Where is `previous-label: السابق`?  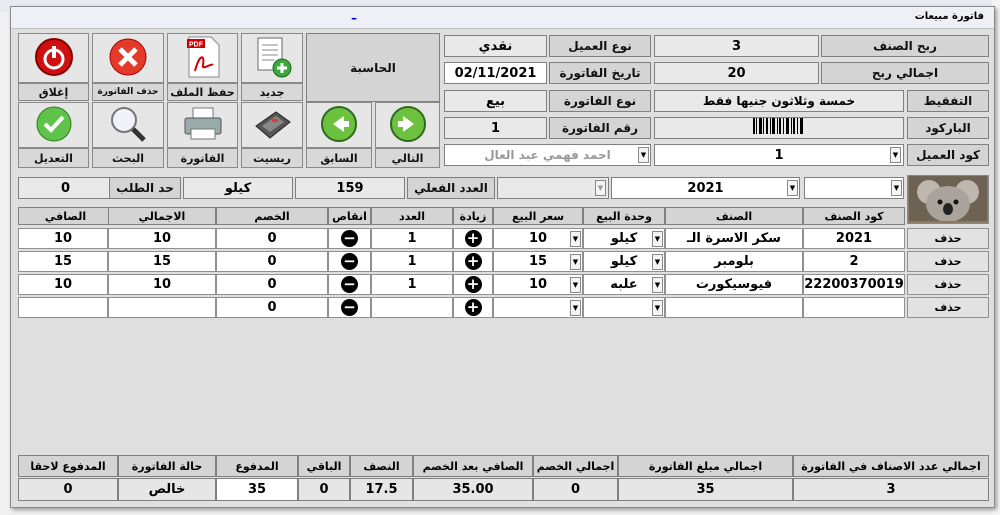
previous-label: السابق is located at coordinates (339, 158).